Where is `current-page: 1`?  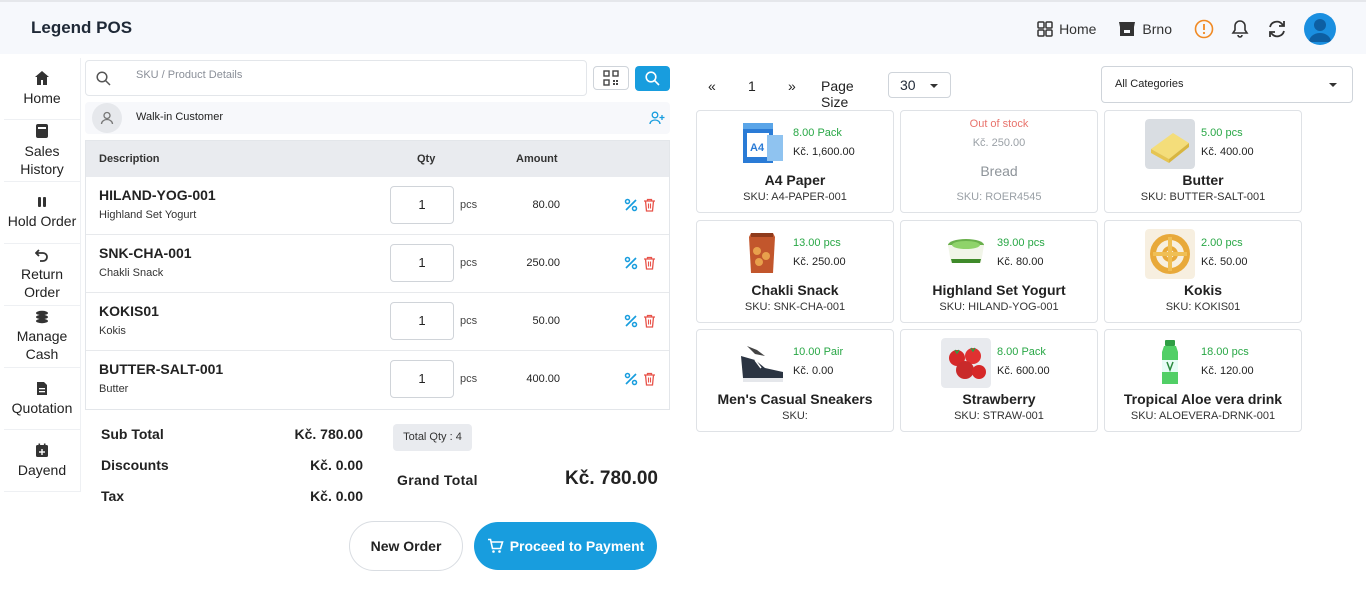 current-page: 1 is located at coordinates (752, 86).